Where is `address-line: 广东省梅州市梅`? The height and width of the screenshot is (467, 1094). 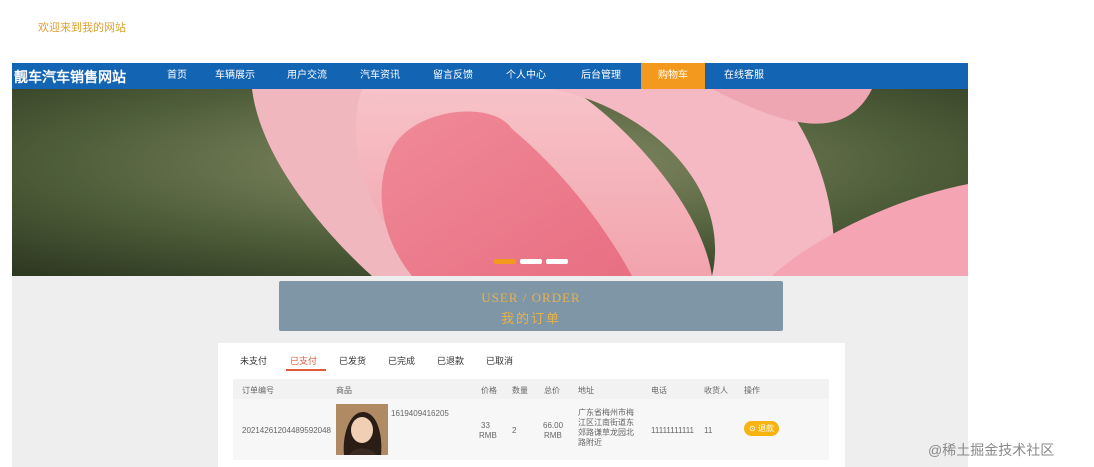 address-line: 广东省梅州市梅 is located at coordinates (606, 412).